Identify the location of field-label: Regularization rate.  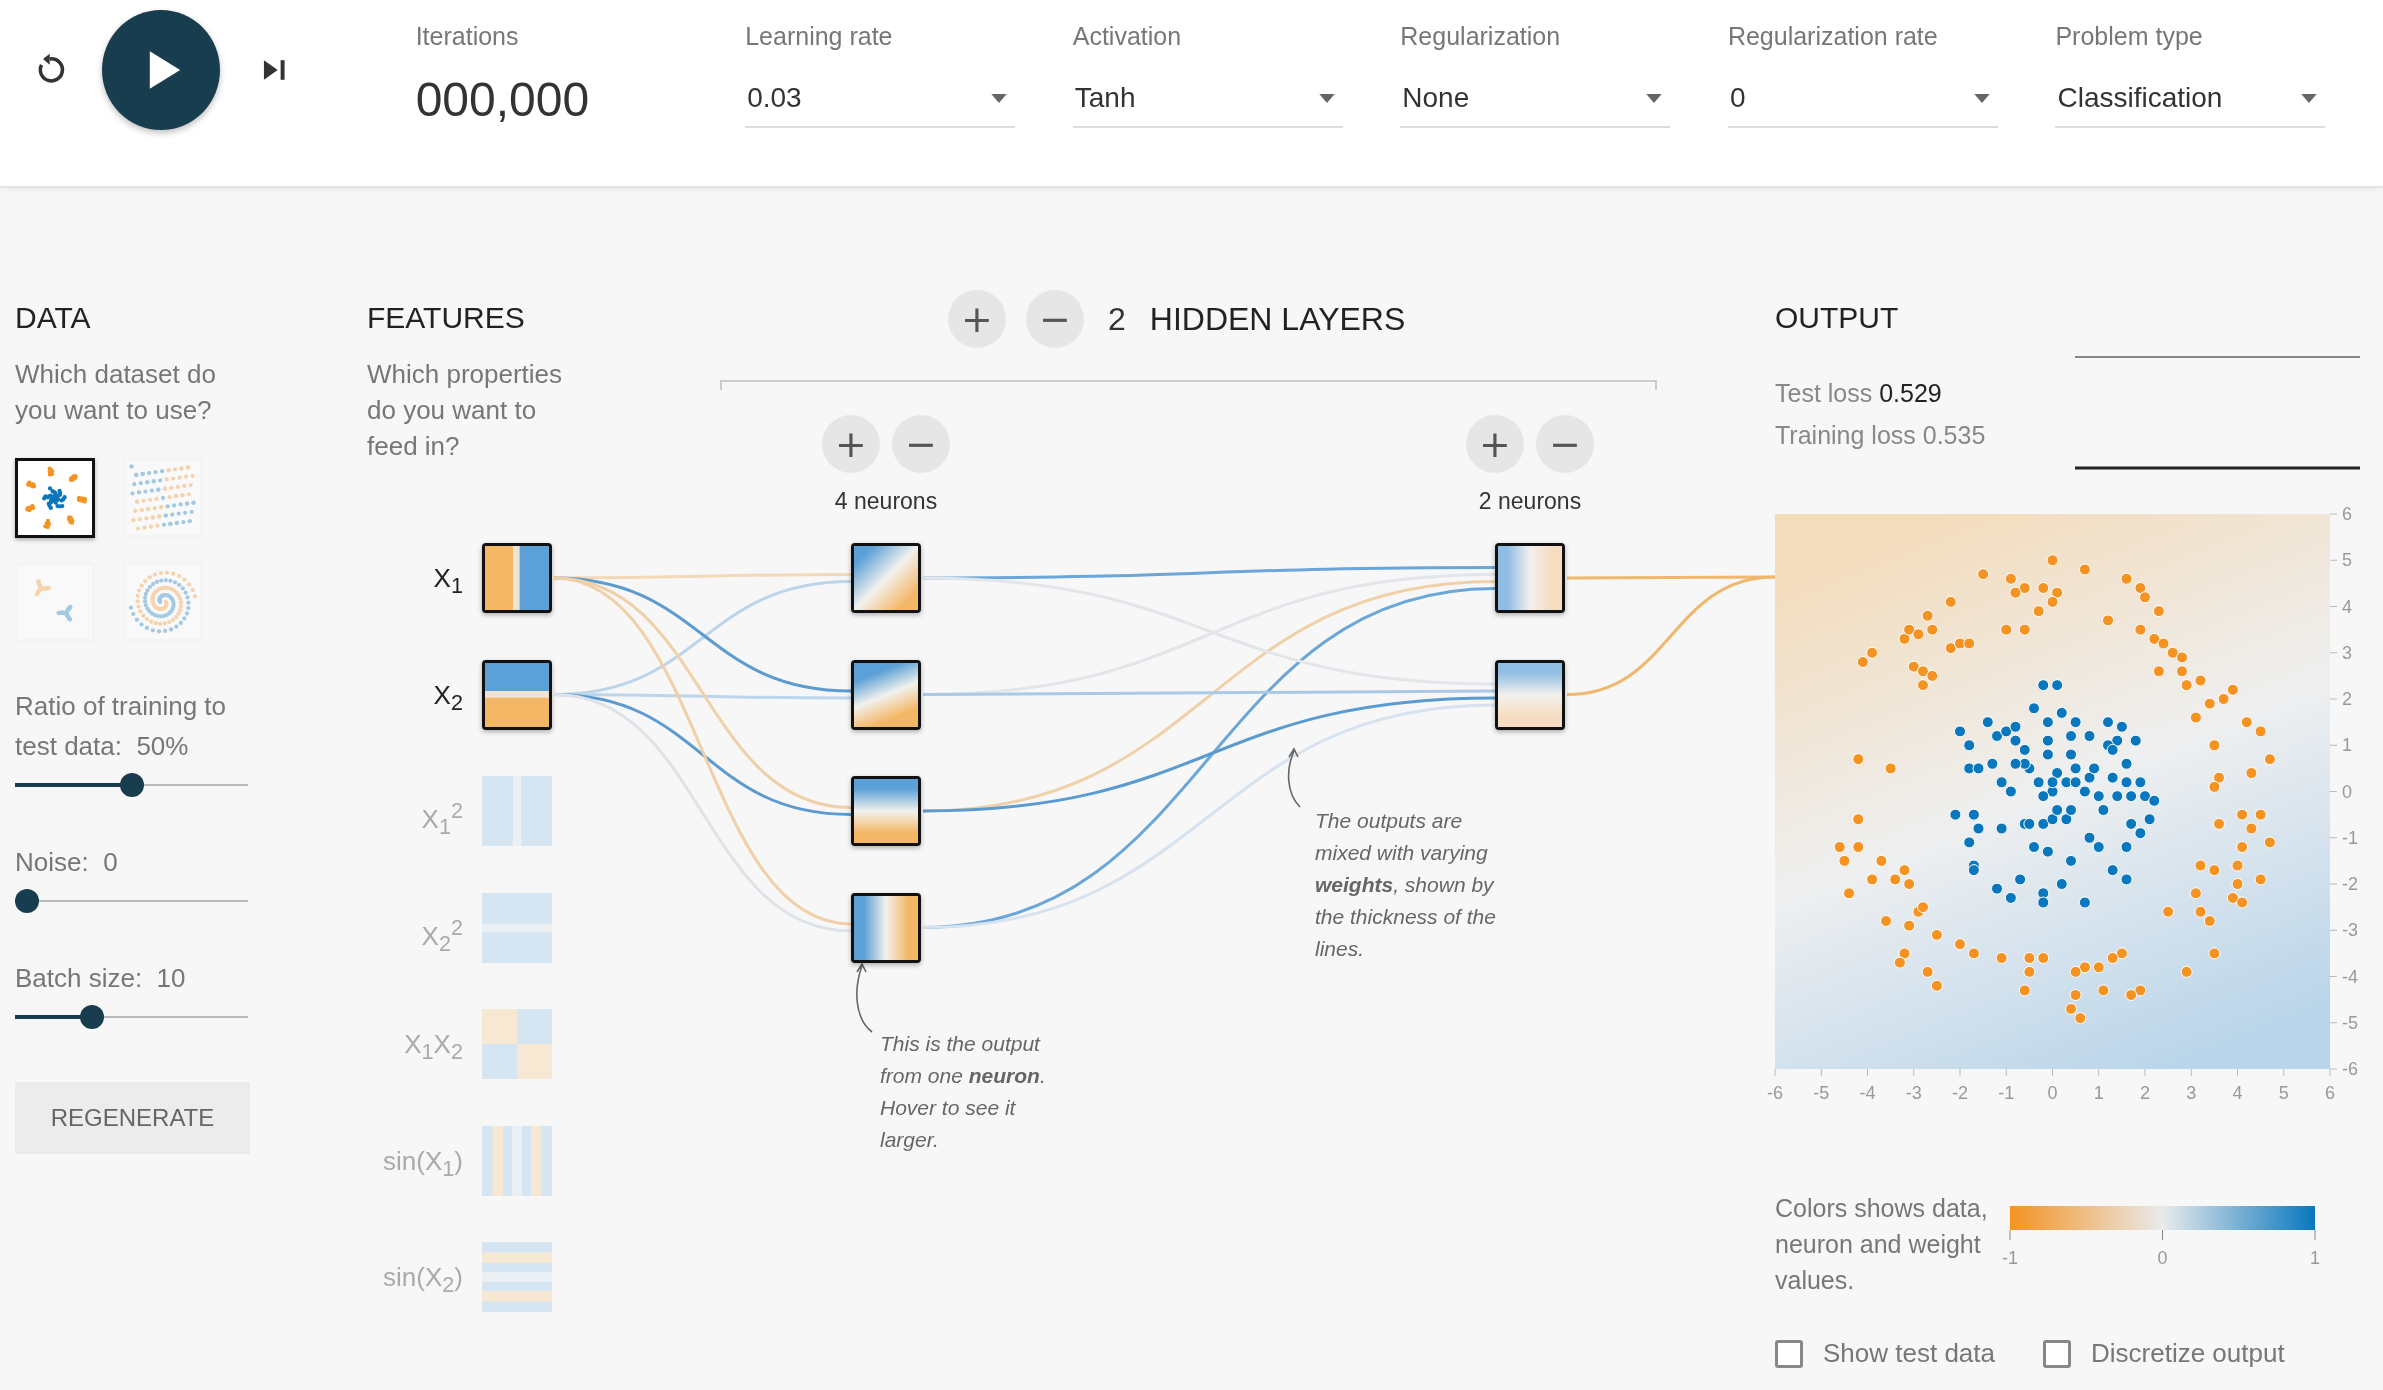
(1833, 36).